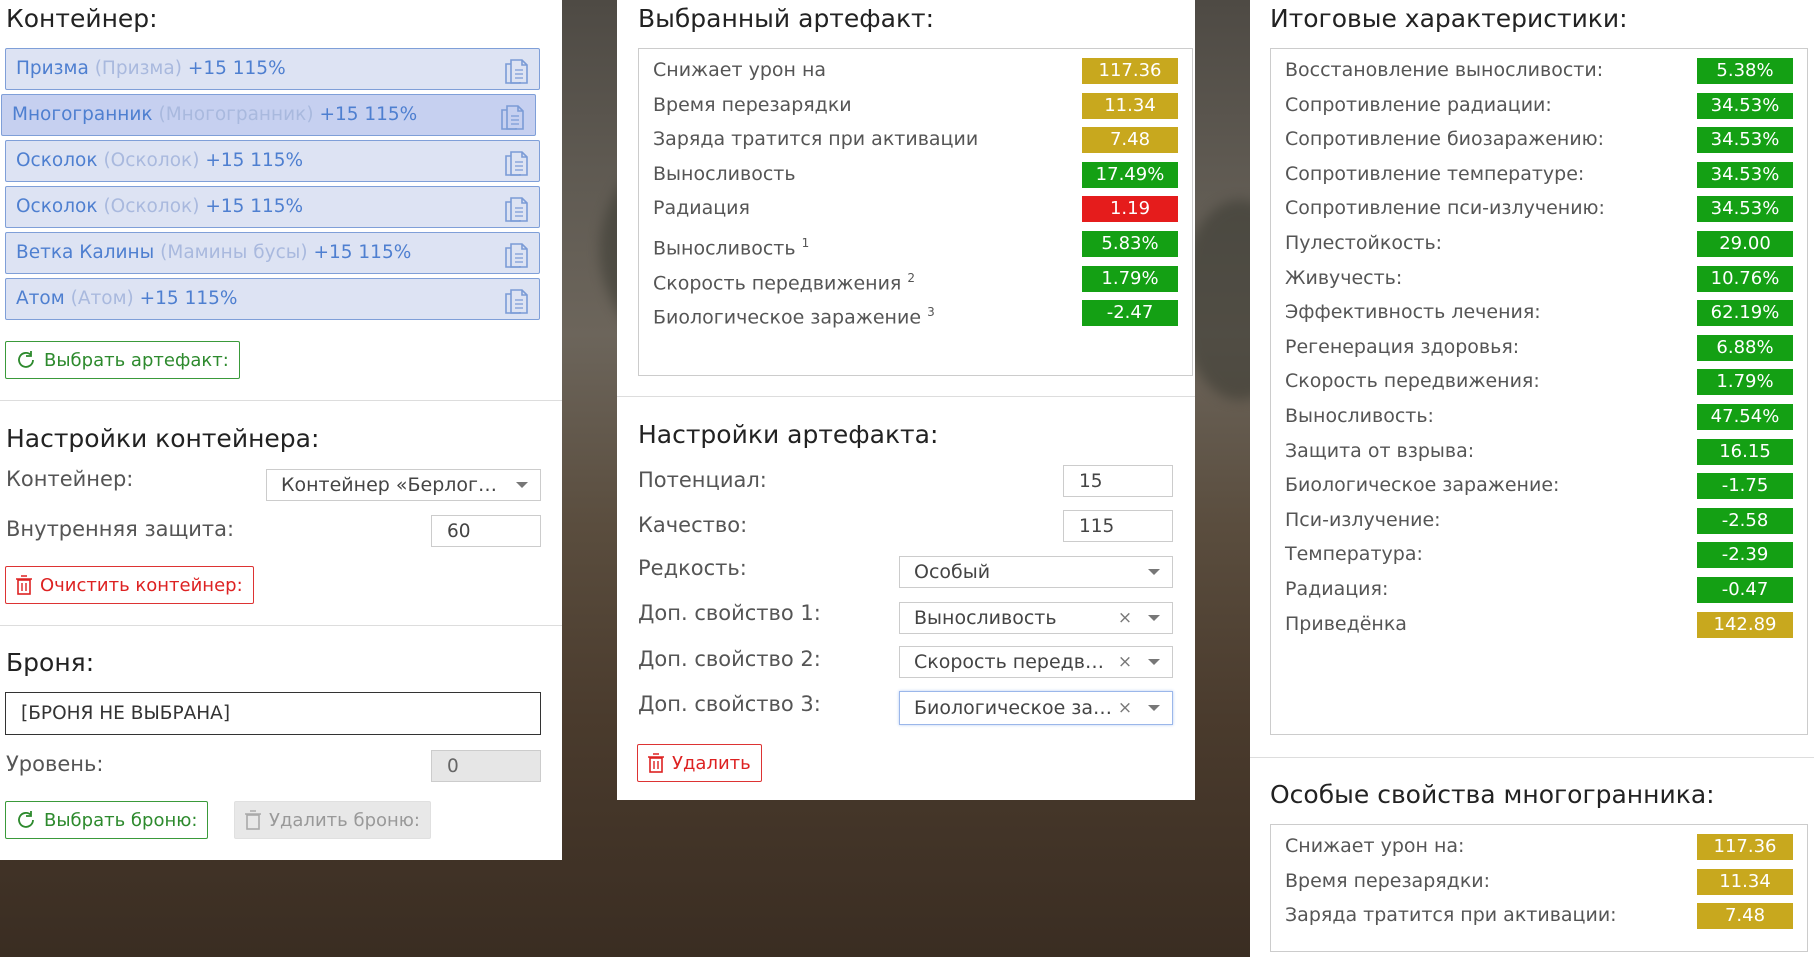  I want to click on stat-value: 6.88%, so click(1745, 347).